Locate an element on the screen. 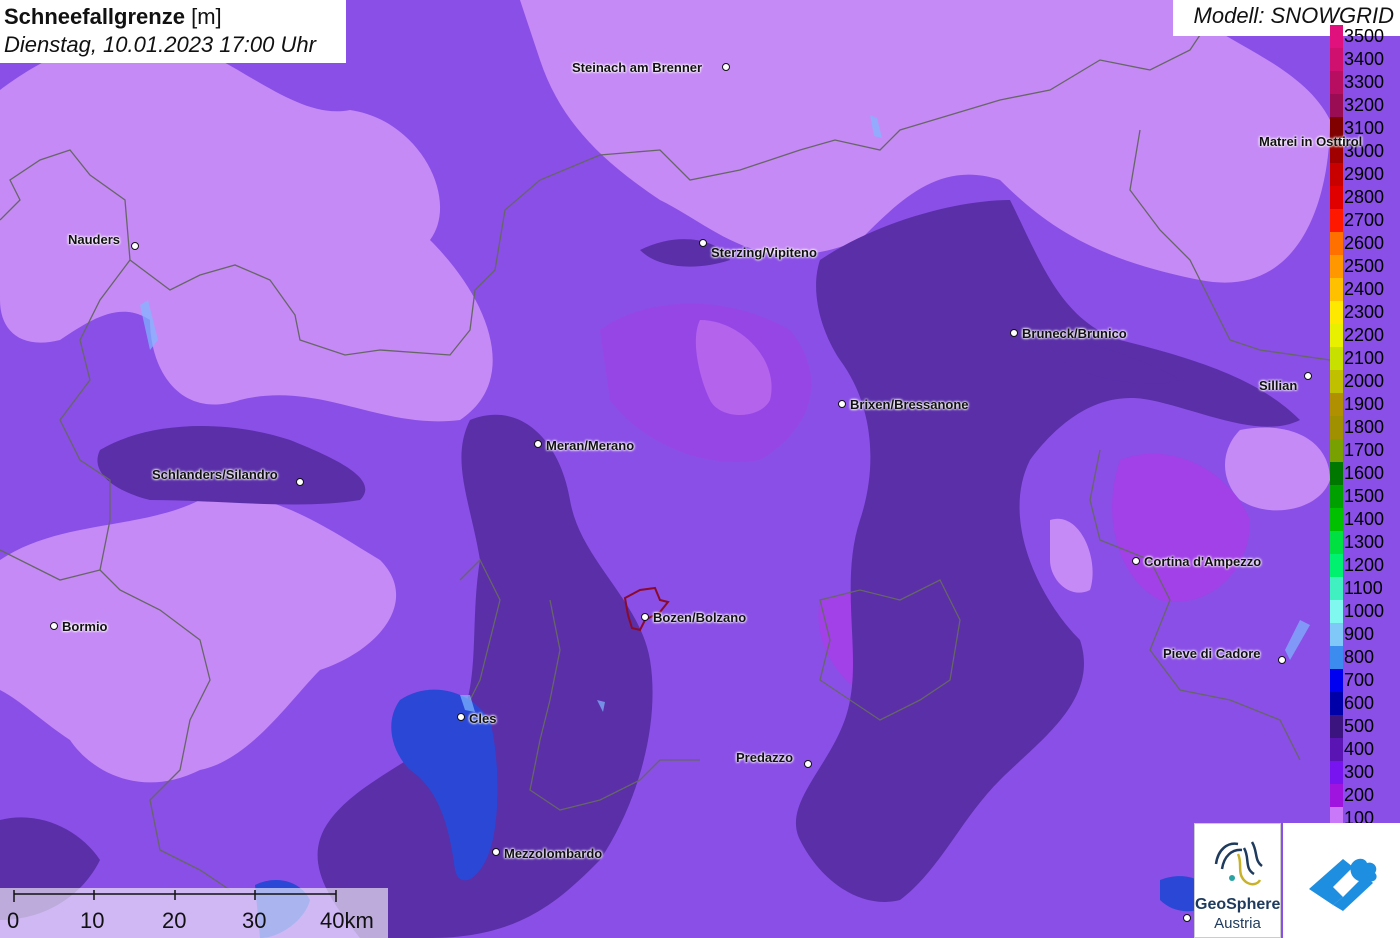 The height and width of the screenshot is (938, 1400). geosphere-logo: GeoSphere Austria is located at coordinates (1237, 880).